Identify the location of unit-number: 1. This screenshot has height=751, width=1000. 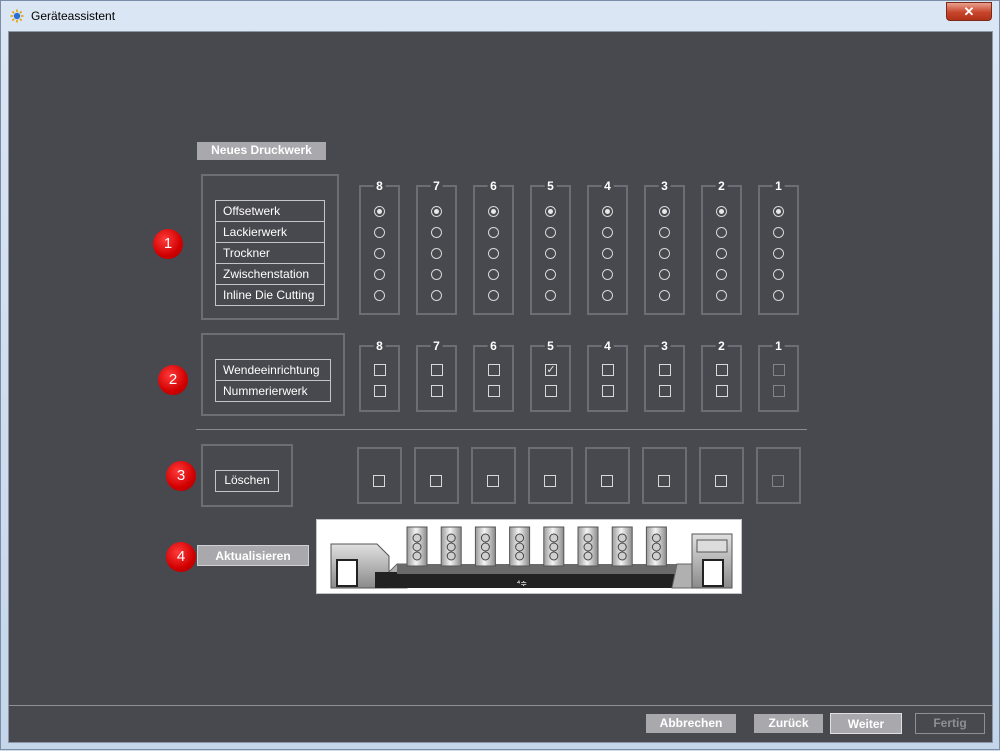
(778, 346).